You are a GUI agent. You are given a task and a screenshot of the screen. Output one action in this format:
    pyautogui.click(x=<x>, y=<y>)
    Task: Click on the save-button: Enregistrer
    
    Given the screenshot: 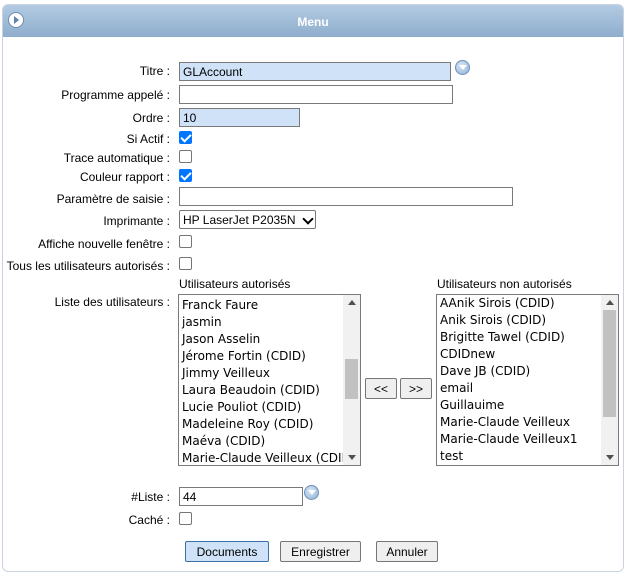 What is the action you would take?
    pyautogui.click(x=320, y=551)
    